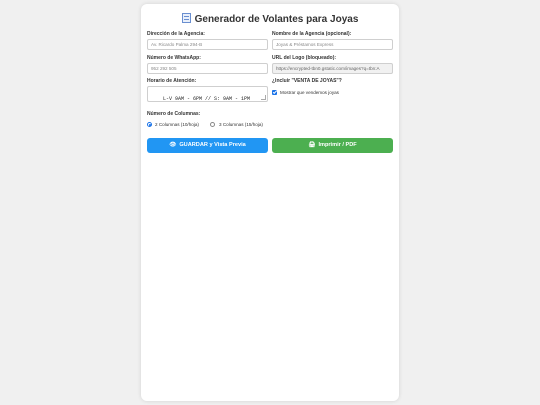 Image resolution: width=540 pixels, height=405 pixels. I want to click on columns-option-3-label: 3 Columnas (15/hoja), so click(241, 124).